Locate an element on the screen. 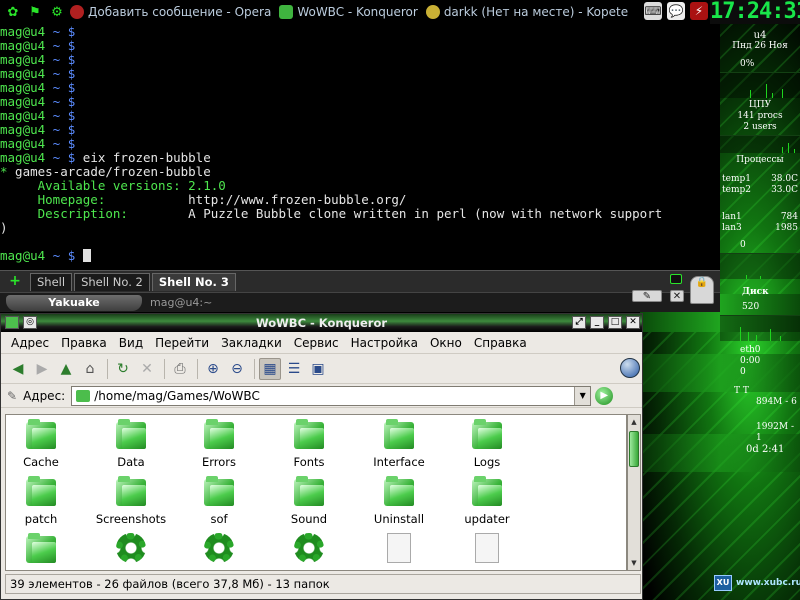  result-category: games-arcade/ is located at coordinates (60, 171).